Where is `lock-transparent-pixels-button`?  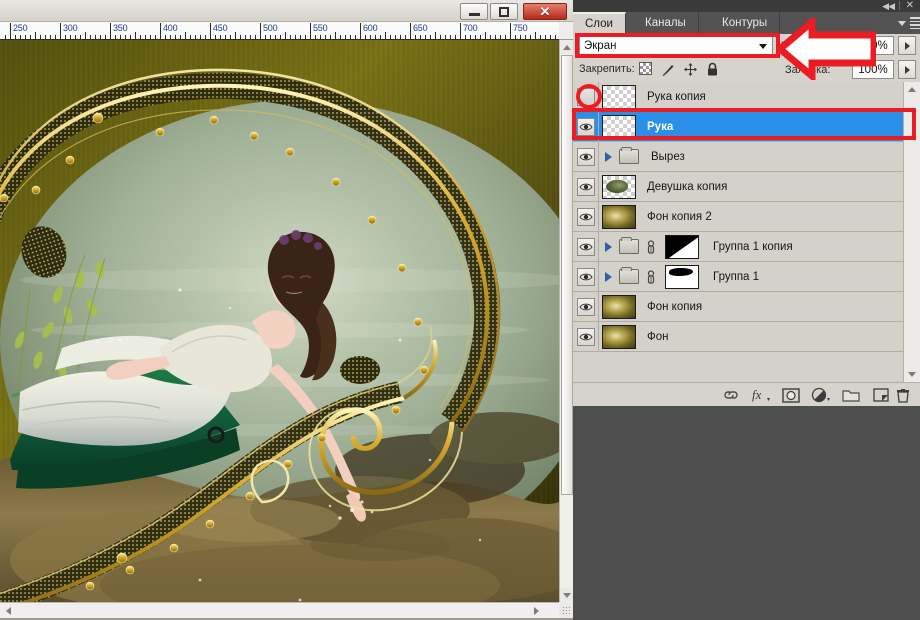 lock-transparent-pixels-button is located at coordinates (646, 69).